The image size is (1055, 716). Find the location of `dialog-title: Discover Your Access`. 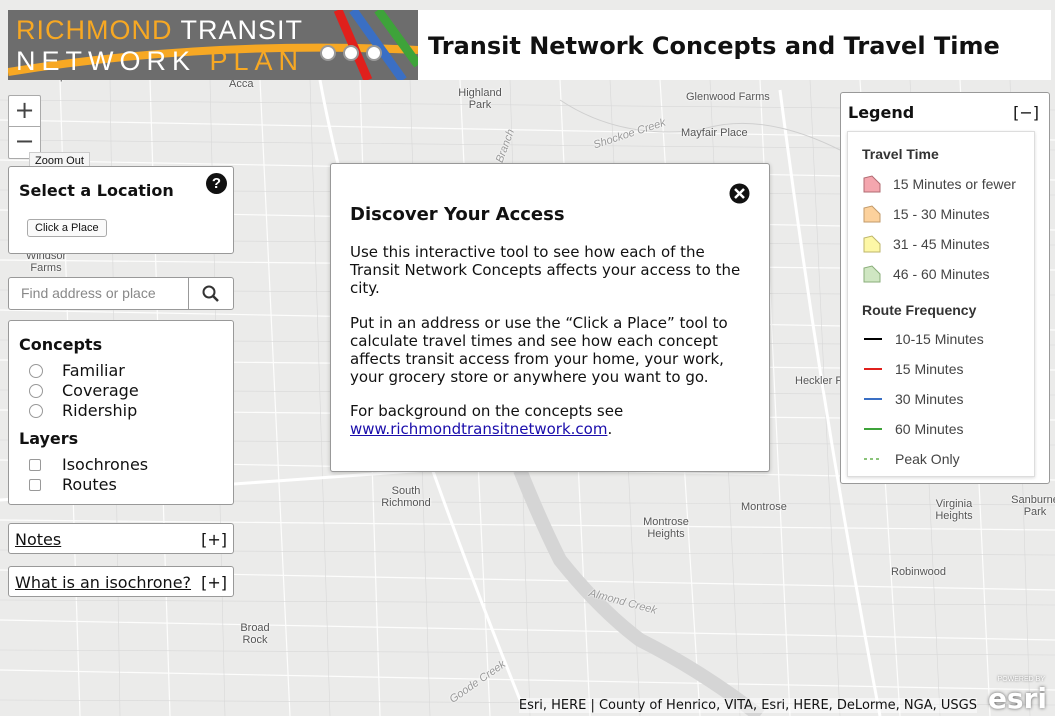

dialog-title: Discover Your Access is located at coordinates (457, 214).